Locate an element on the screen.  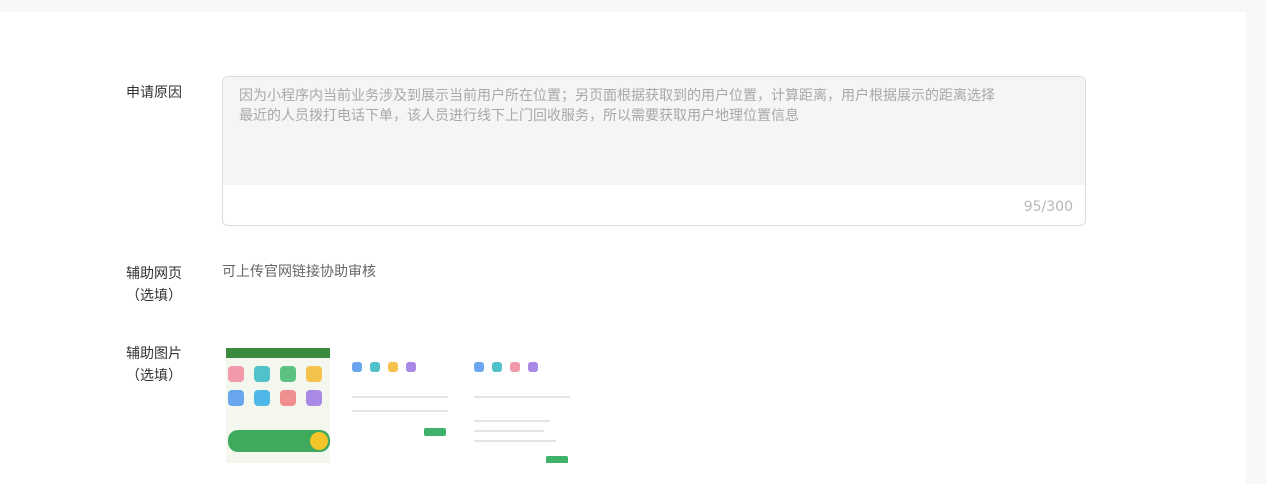
app-icon-grid is located at coordinates (276, 386).